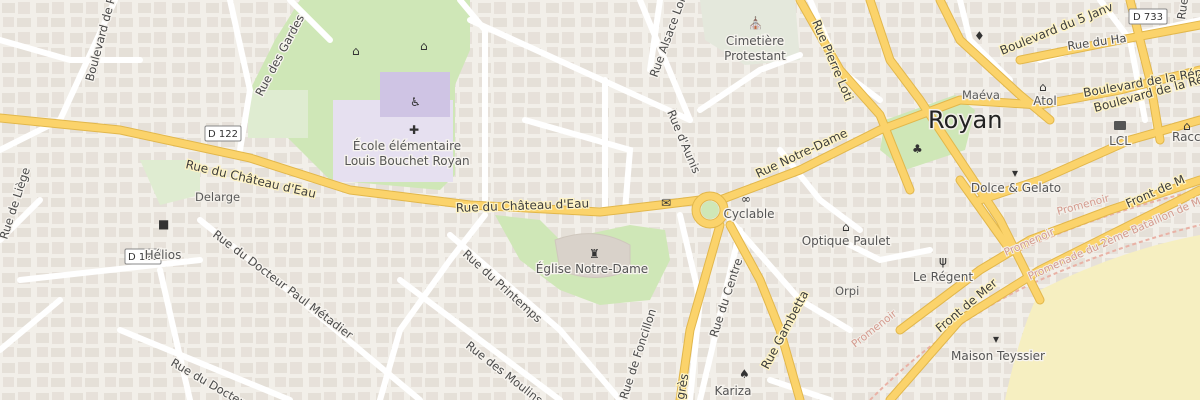 The width and height of the screenshot is (1200, 400). Describe the element at coordinates (755, 22) in the screenshot. I see `cemetery-icon: ⛪` at that location.